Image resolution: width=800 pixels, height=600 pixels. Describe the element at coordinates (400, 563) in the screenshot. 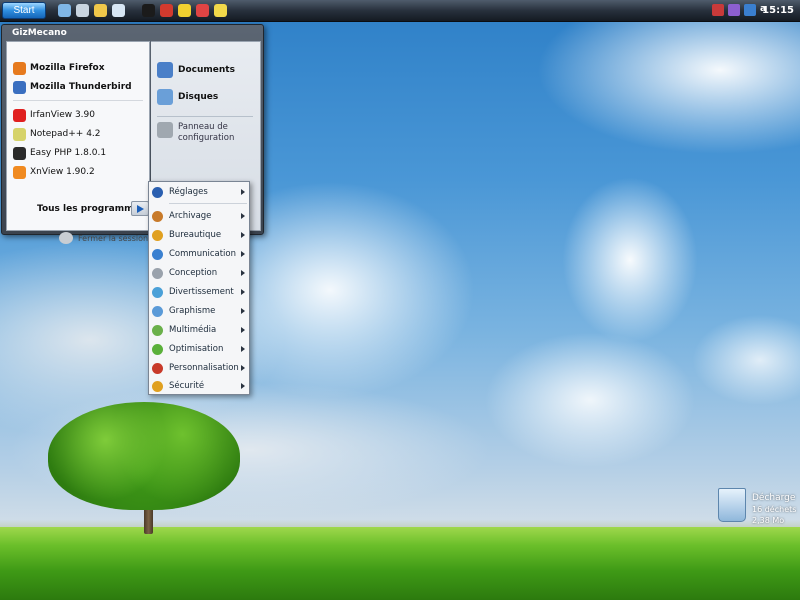

I see `grass-field` at that location.